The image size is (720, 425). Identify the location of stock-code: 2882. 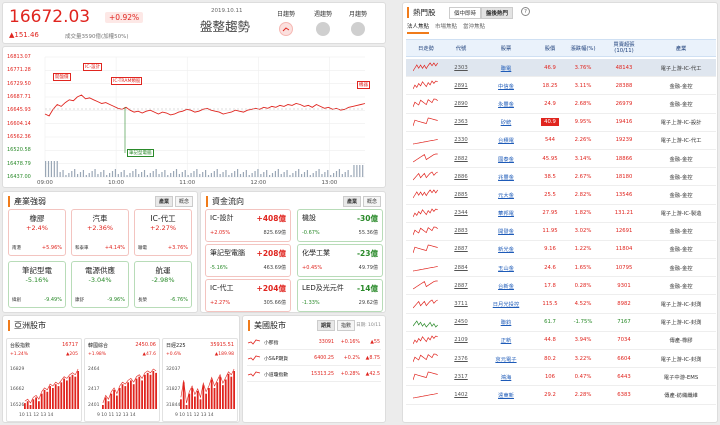
(461, 159).